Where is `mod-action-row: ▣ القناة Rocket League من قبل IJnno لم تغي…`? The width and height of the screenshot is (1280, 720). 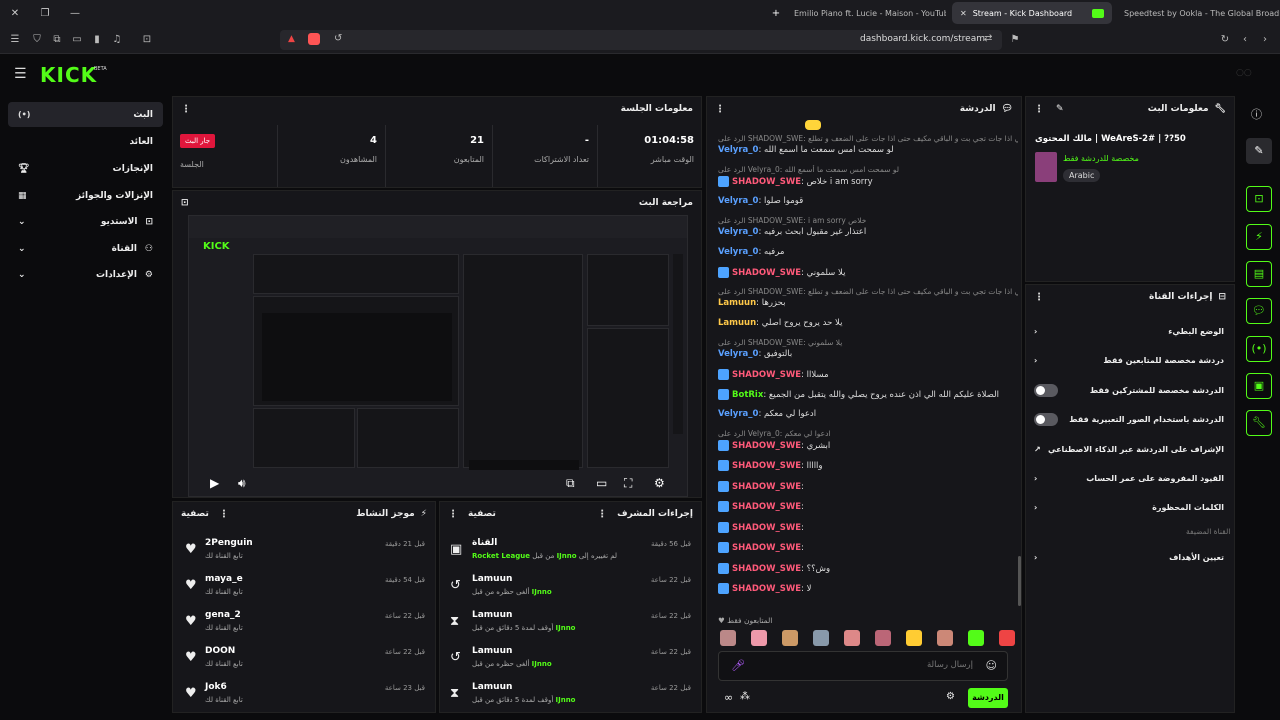
mod-action-row: ▣ القناة Rocket League من قبل IJnno لم تغي… is located at coordinates (570, 551).